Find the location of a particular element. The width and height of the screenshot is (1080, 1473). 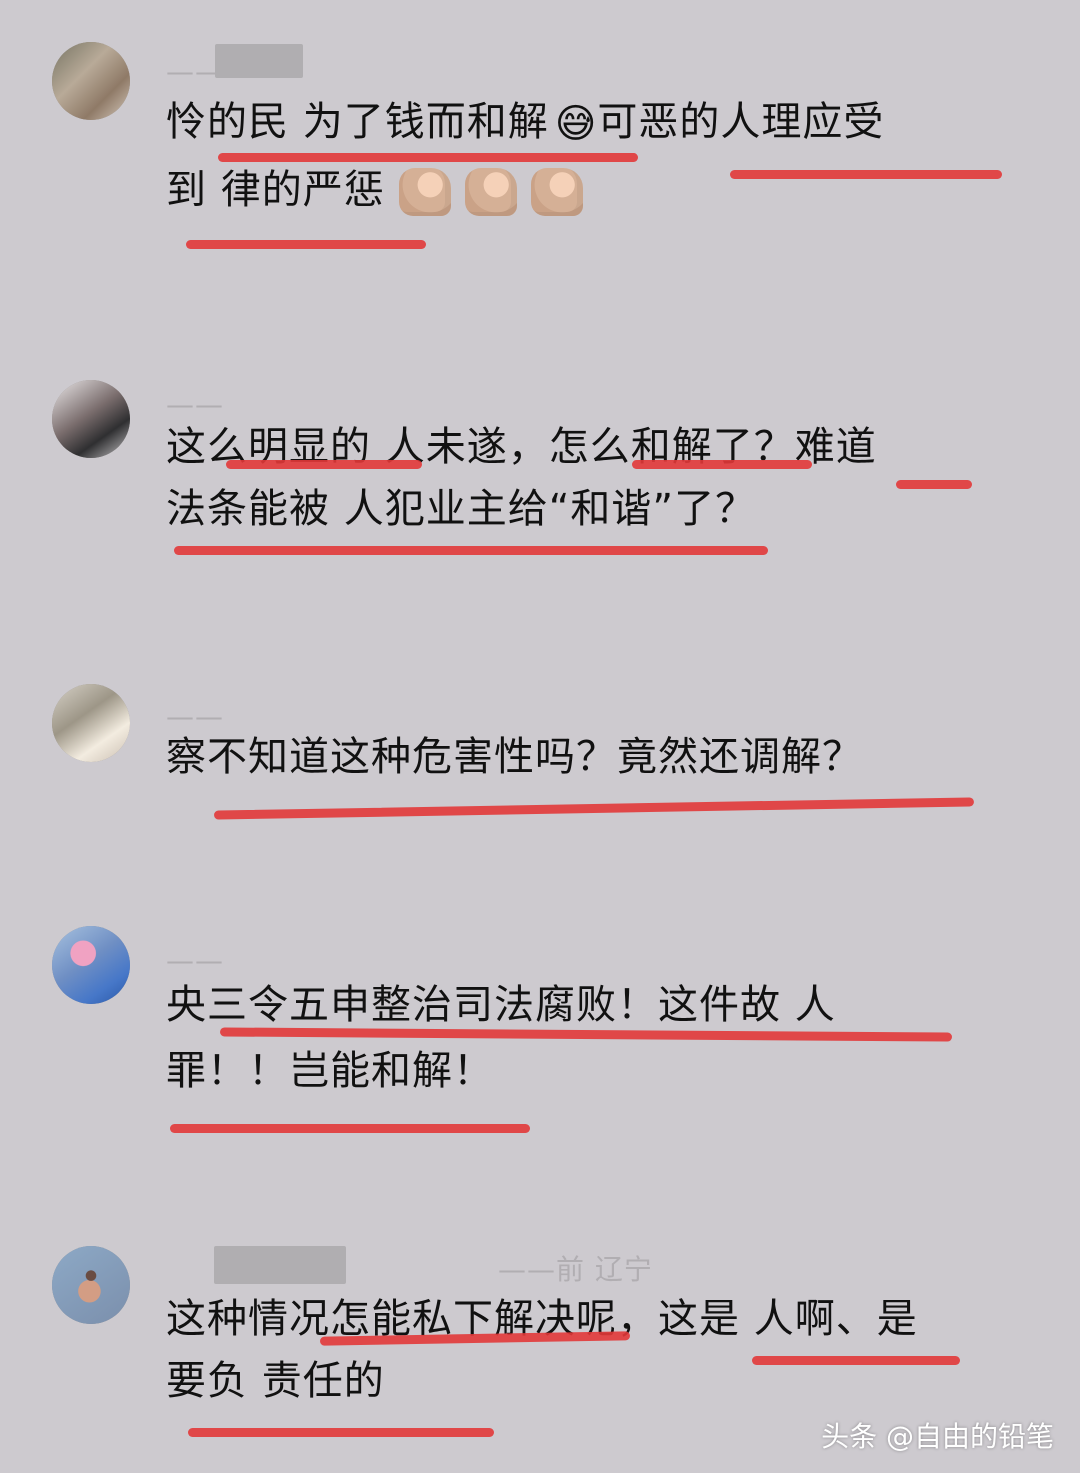

comment-text-line-1: 怜的民 为了钱而和解 😅可恶的人理应受 is located at coordinates (525, 123).